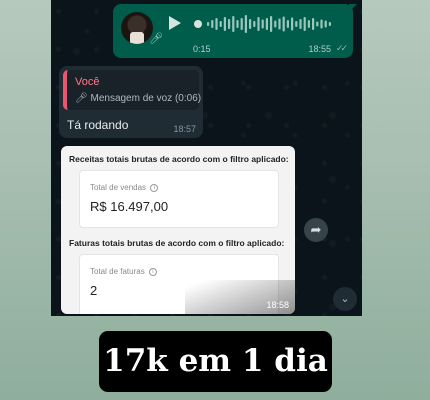 This screenshot has width=430, height=400. Describe the element at coordinates (319, 49) in the screenshot. I see `message-time: 18:55` at that location.